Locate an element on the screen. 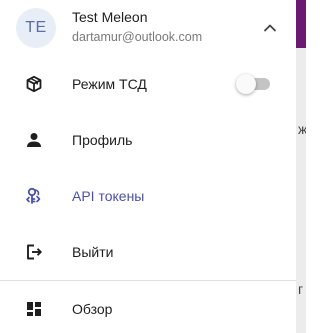  menu-item-label: Профиль is located at coordinates (102, 140).